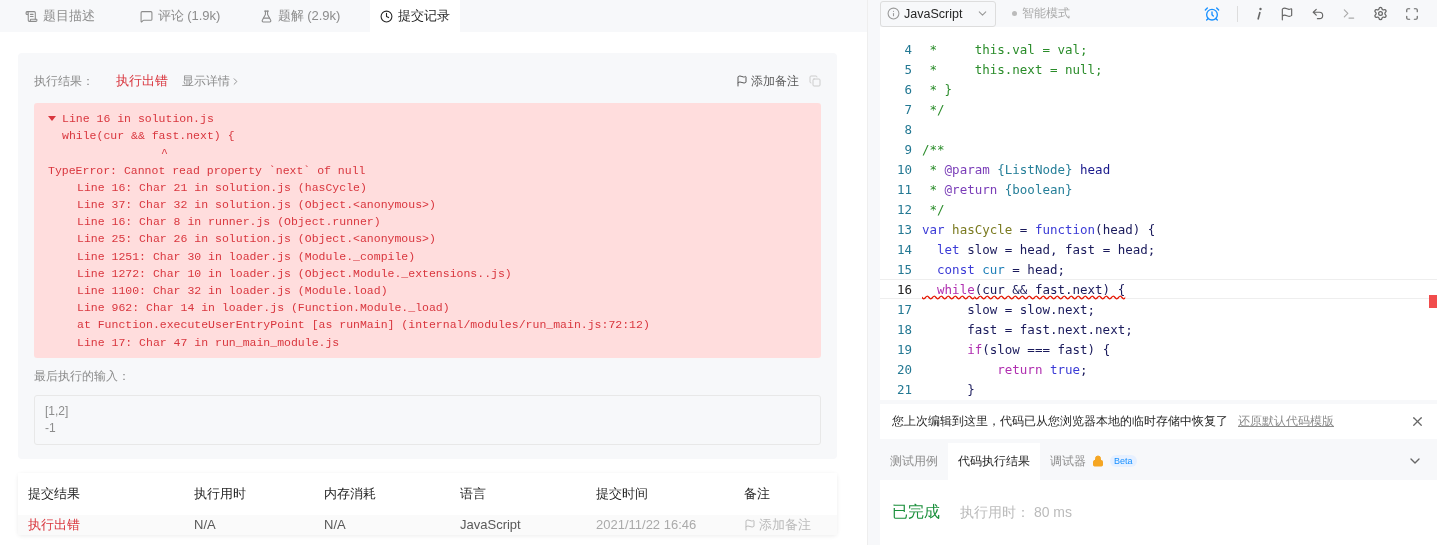 Image resolution: width=1437 pixels, height=545 pixels. Describe the element at coordinates (908, 89) in the screenshot. I see `line-number: 6` at that location.